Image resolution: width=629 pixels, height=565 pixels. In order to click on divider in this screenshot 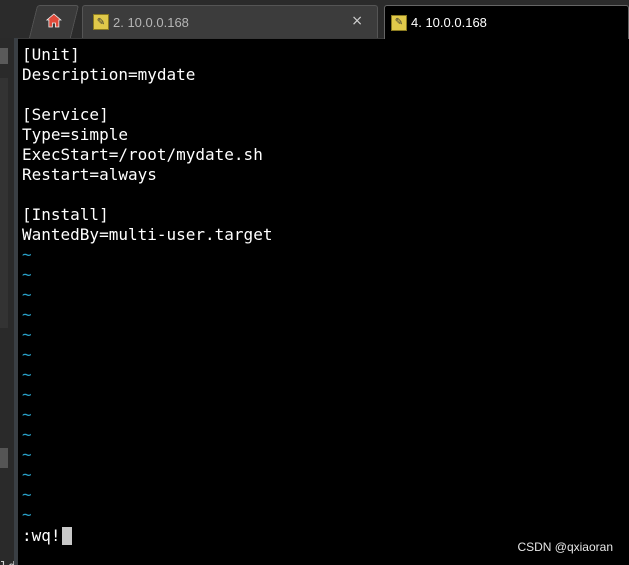, I will do `click(16, 301)`.